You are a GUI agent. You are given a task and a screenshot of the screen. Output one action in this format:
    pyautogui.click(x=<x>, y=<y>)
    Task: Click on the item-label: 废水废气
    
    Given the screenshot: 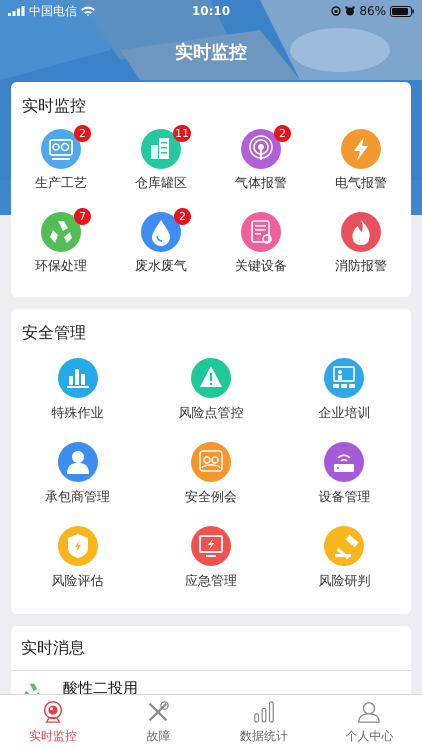 What is the action you would take?
    pyautogui.click(x=161, y=266)
    